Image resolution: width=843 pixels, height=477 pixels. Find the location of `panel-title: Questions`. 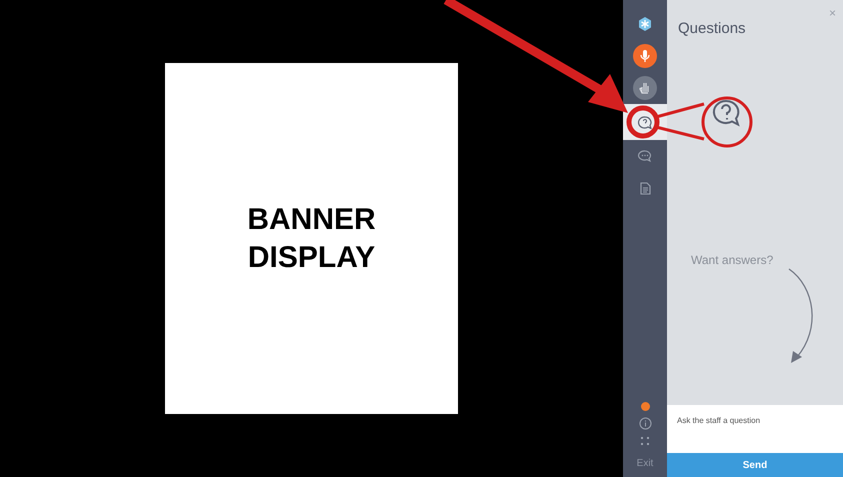

panel-title: Questions is located at coordinates (712, 29).